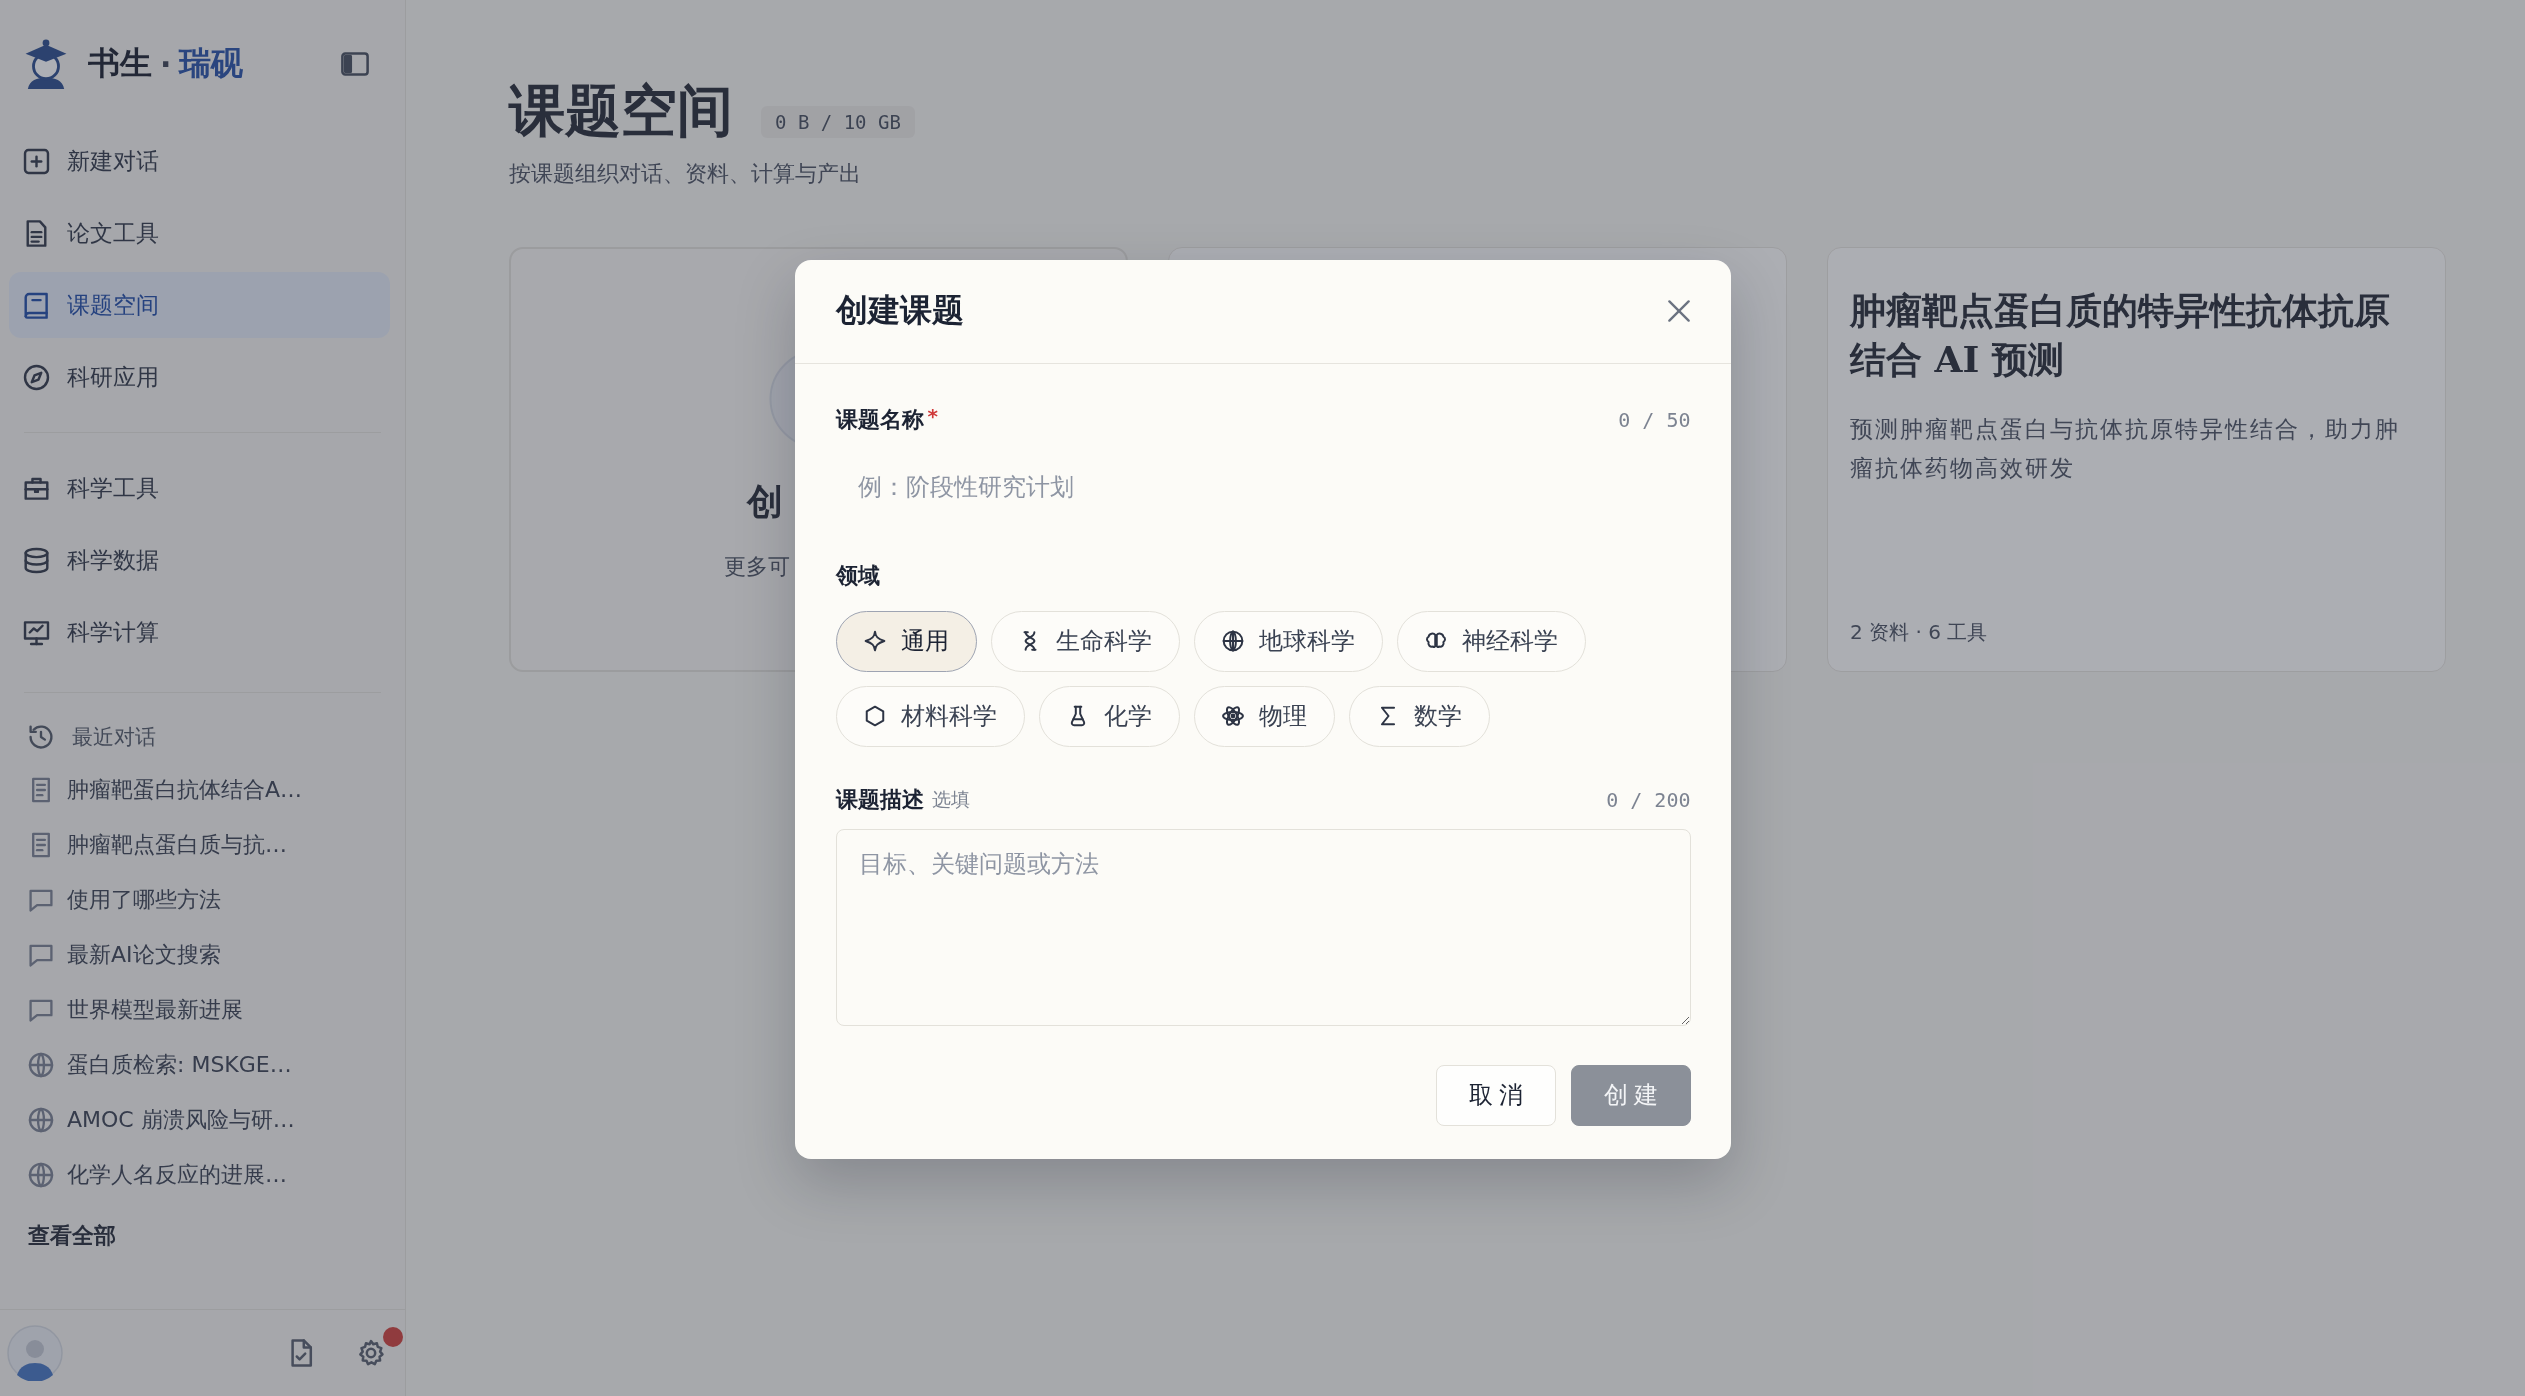 The width and height of the screenshot is (2525, 1396). Describe the element at coordinates (857, 575) in the screenshot. I see `field-label: 领域` at that location.